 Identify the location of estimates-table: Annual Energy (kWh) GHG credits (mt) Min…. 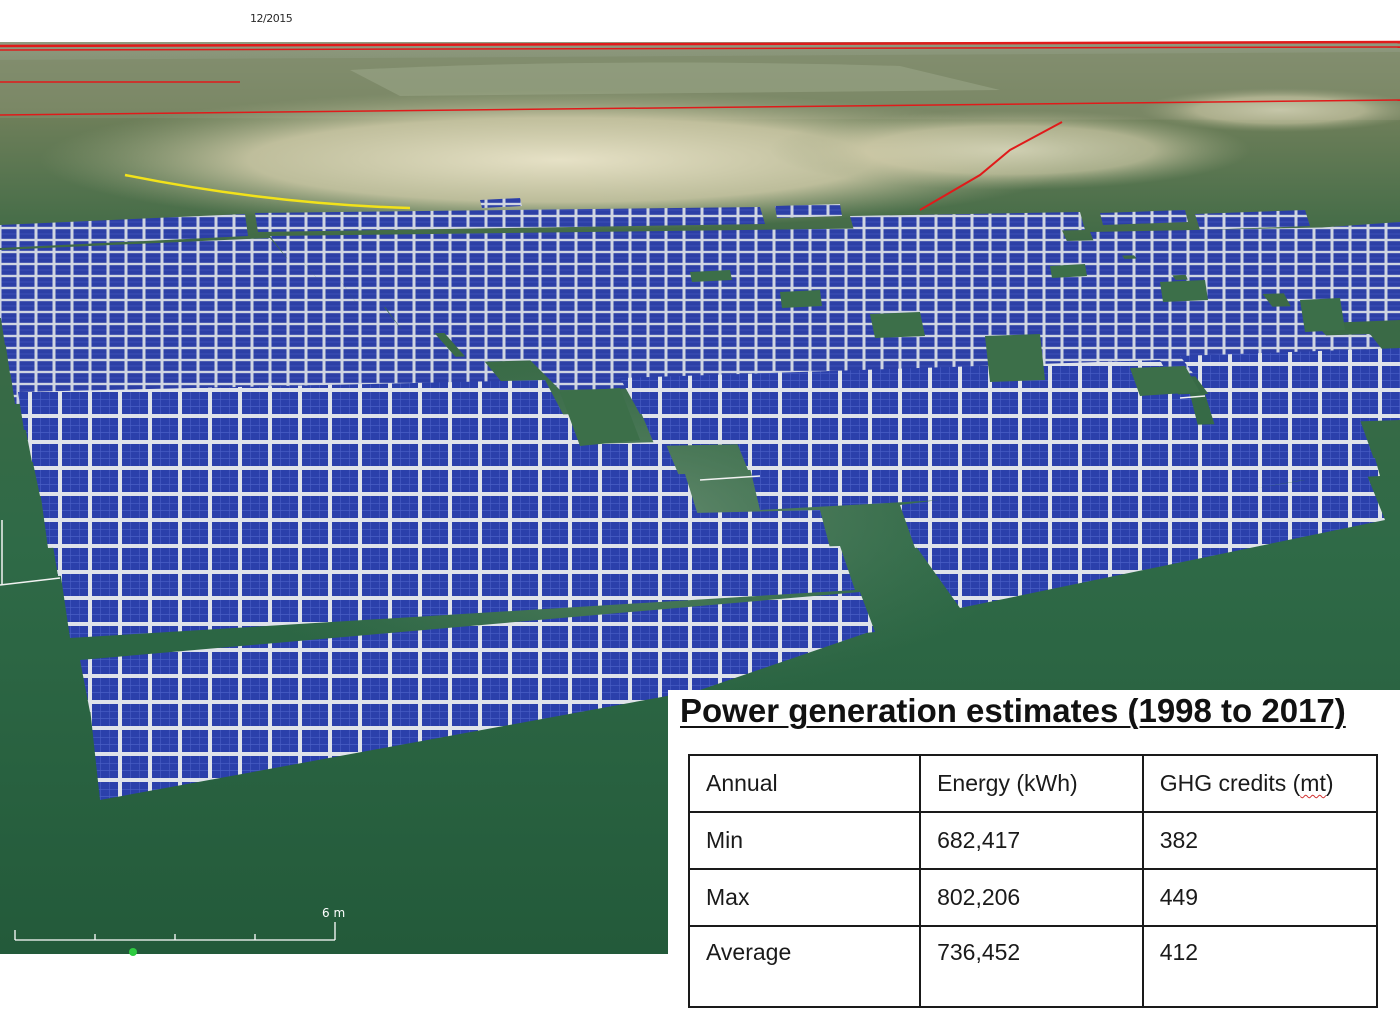
(1033, 881).